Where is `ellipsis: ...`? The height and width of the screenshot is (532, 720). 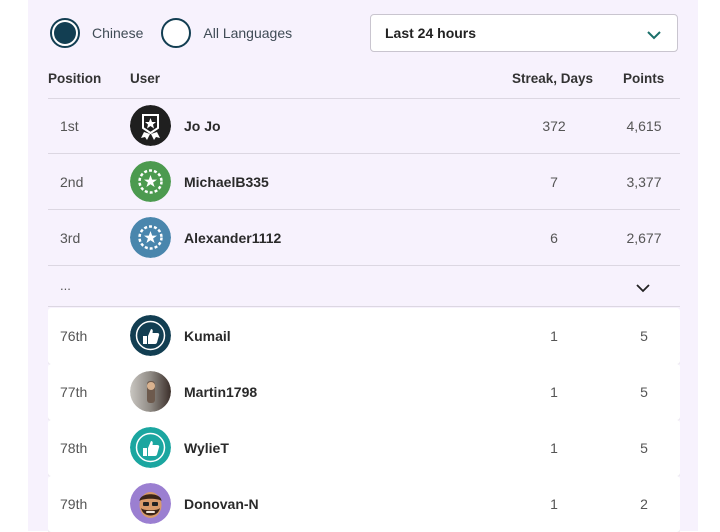
ellipsis: ... is located at coordinates (65, 285).